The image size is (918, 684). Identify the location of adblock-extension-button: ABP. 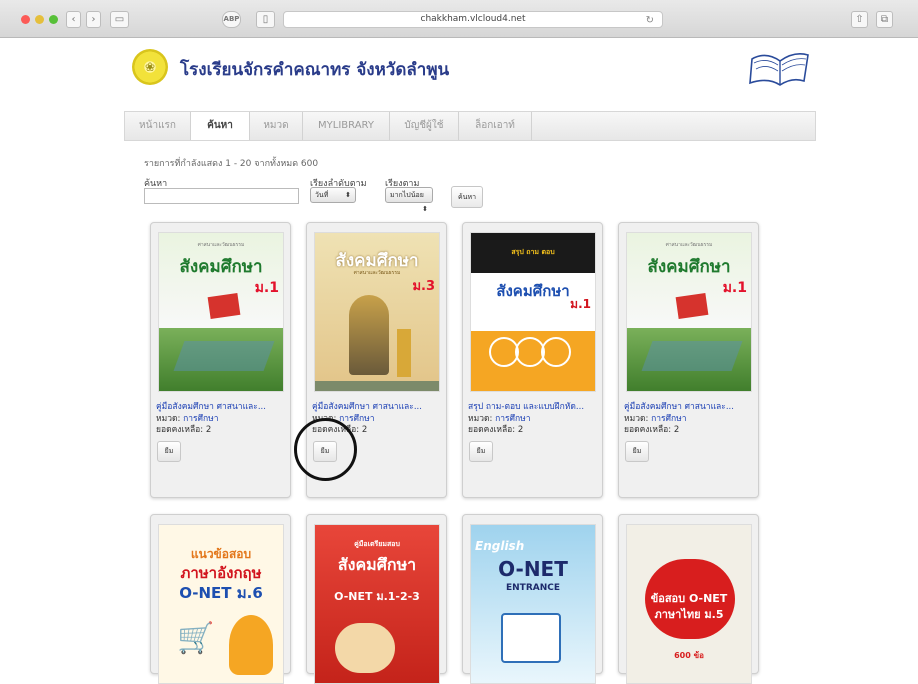
(231, 19).